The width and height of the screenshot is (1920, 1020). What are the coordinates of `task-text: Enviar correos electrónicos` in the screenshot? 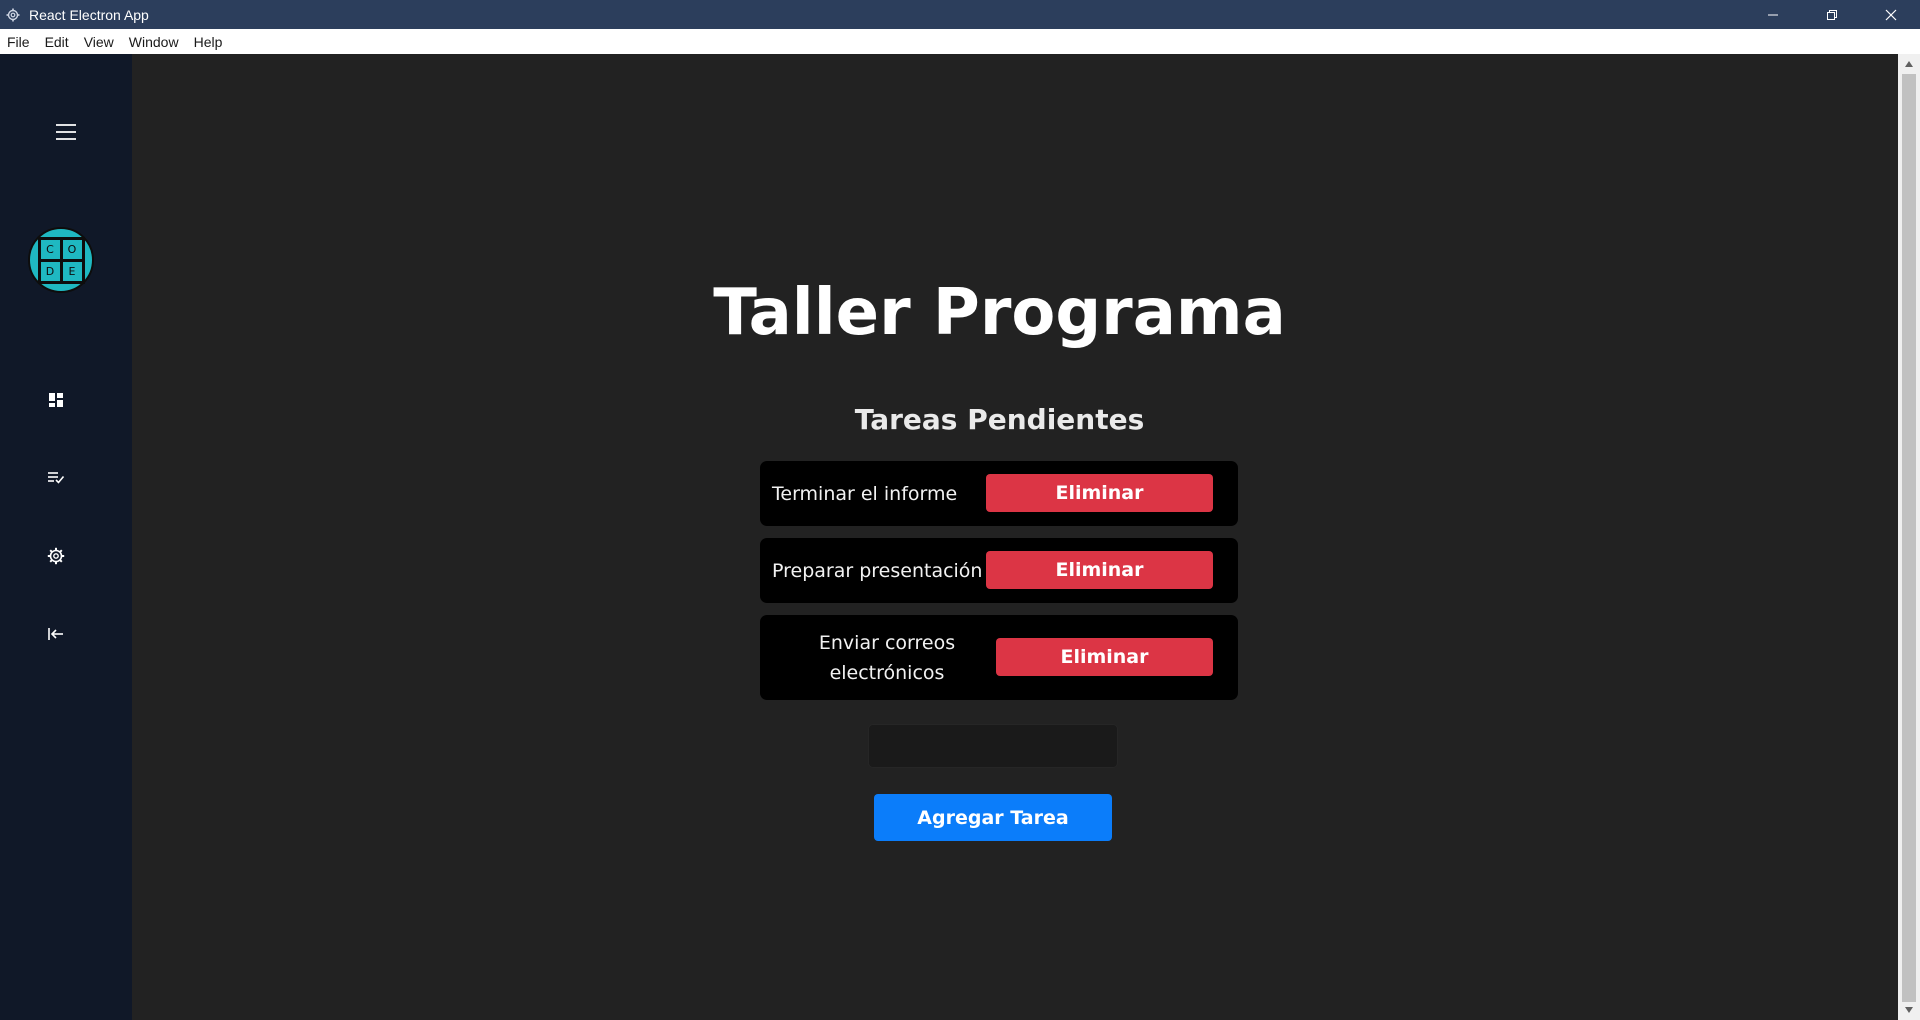 It's located at (887, 657).